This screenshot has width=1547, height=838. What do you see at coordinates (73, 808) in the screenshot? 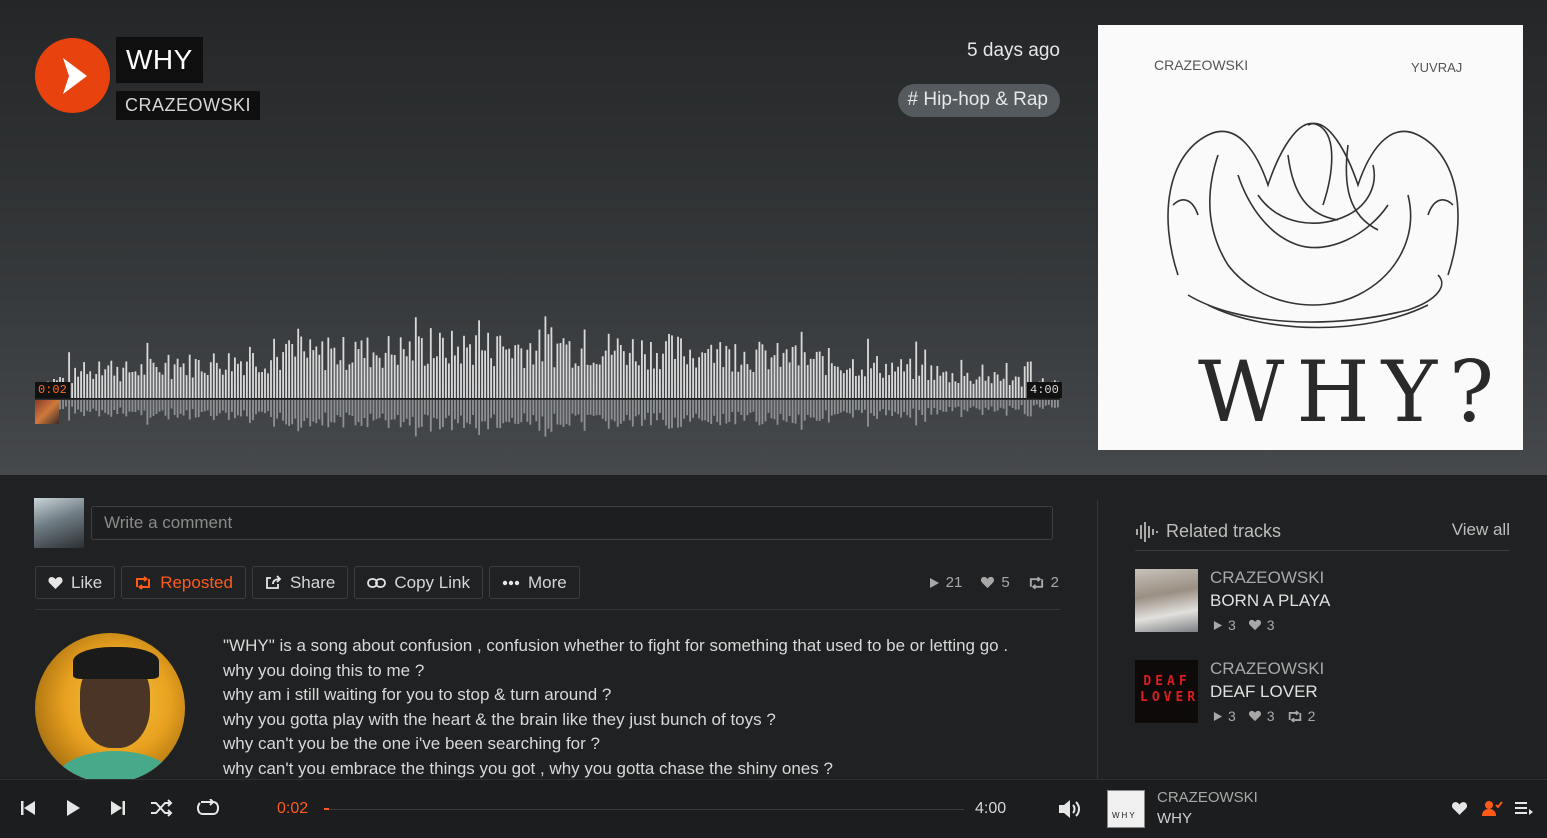
I see `player-play-icon` at bounding box center [73, 808].